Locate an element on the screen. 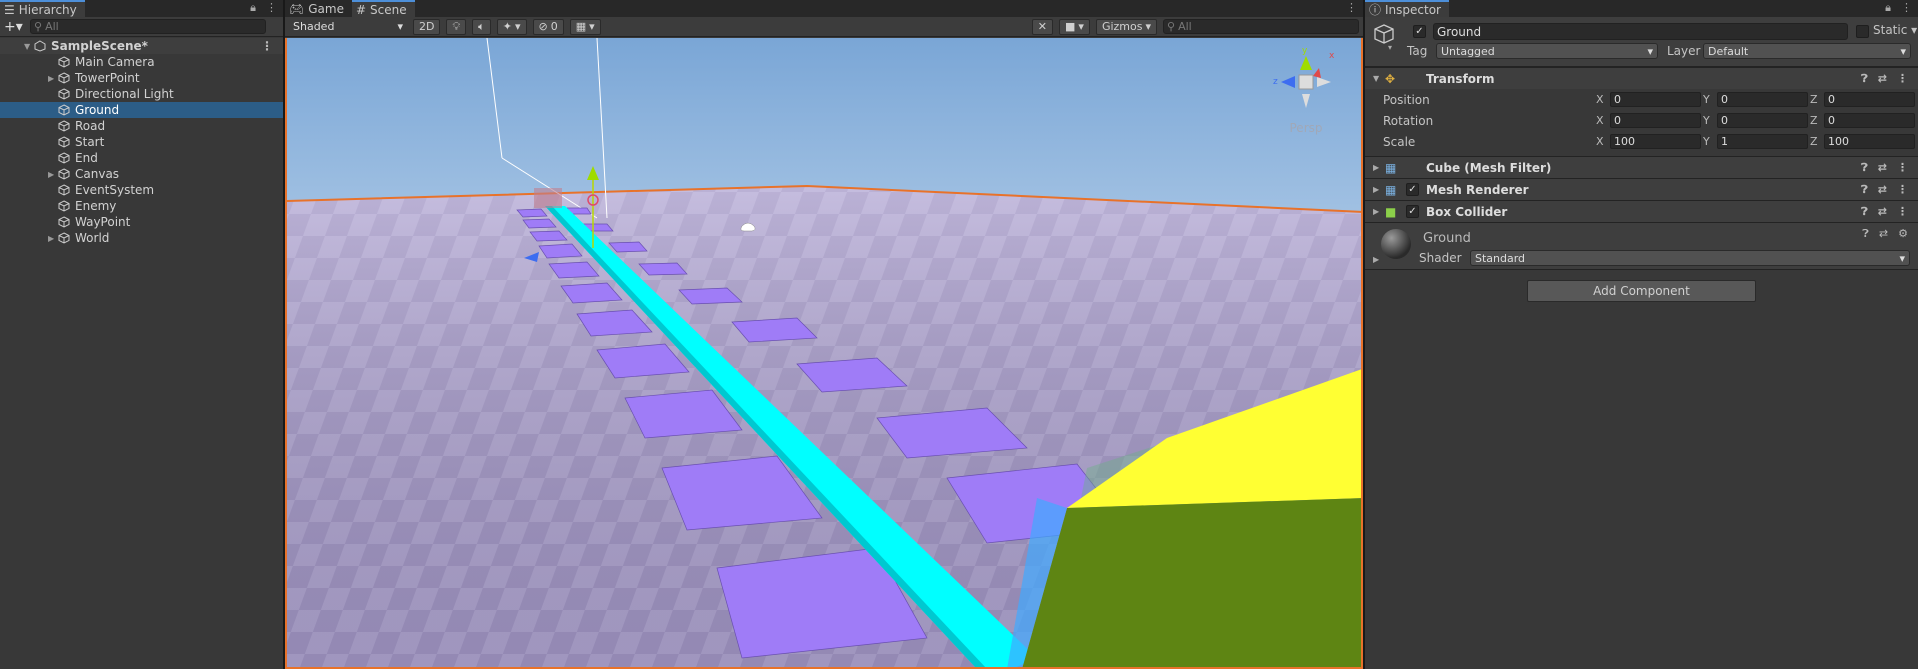 The image size is (1918, 669). box-collider-component-header: ▶ ■ ✓ Box Collider ❓︎ ⇄ ⋮ is located at coordinates (1641, 211).